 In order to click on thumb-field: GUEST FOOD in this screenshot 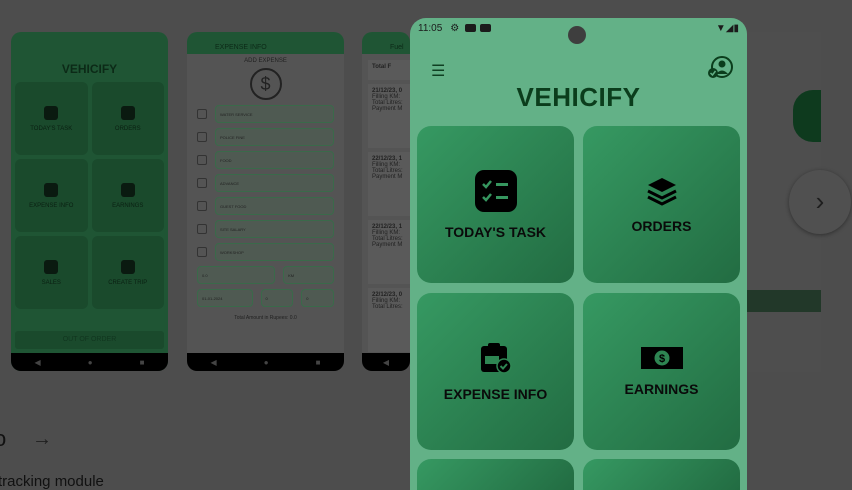, I will do `click(274, 206)`.